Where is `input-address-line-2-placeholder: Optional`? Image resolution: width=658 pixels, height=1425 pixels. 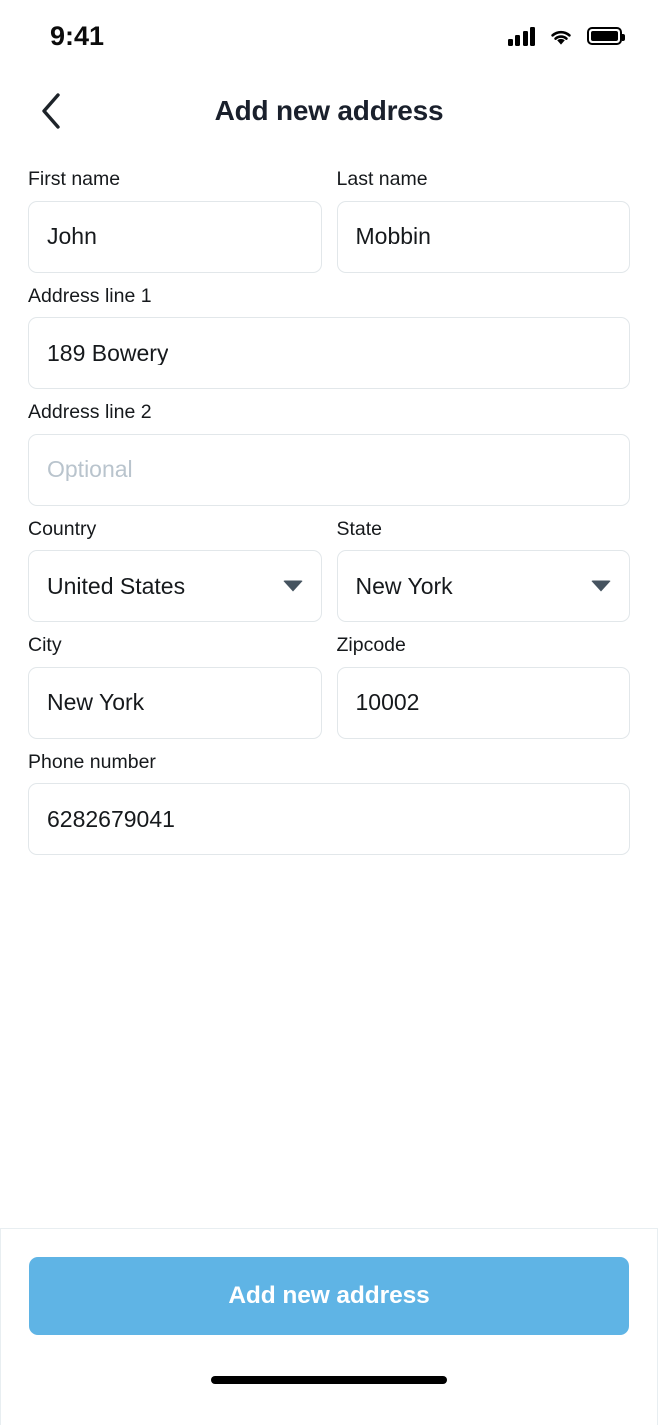
input-address-line-2-placeholder: Optional is located at coordinates (90, 469).